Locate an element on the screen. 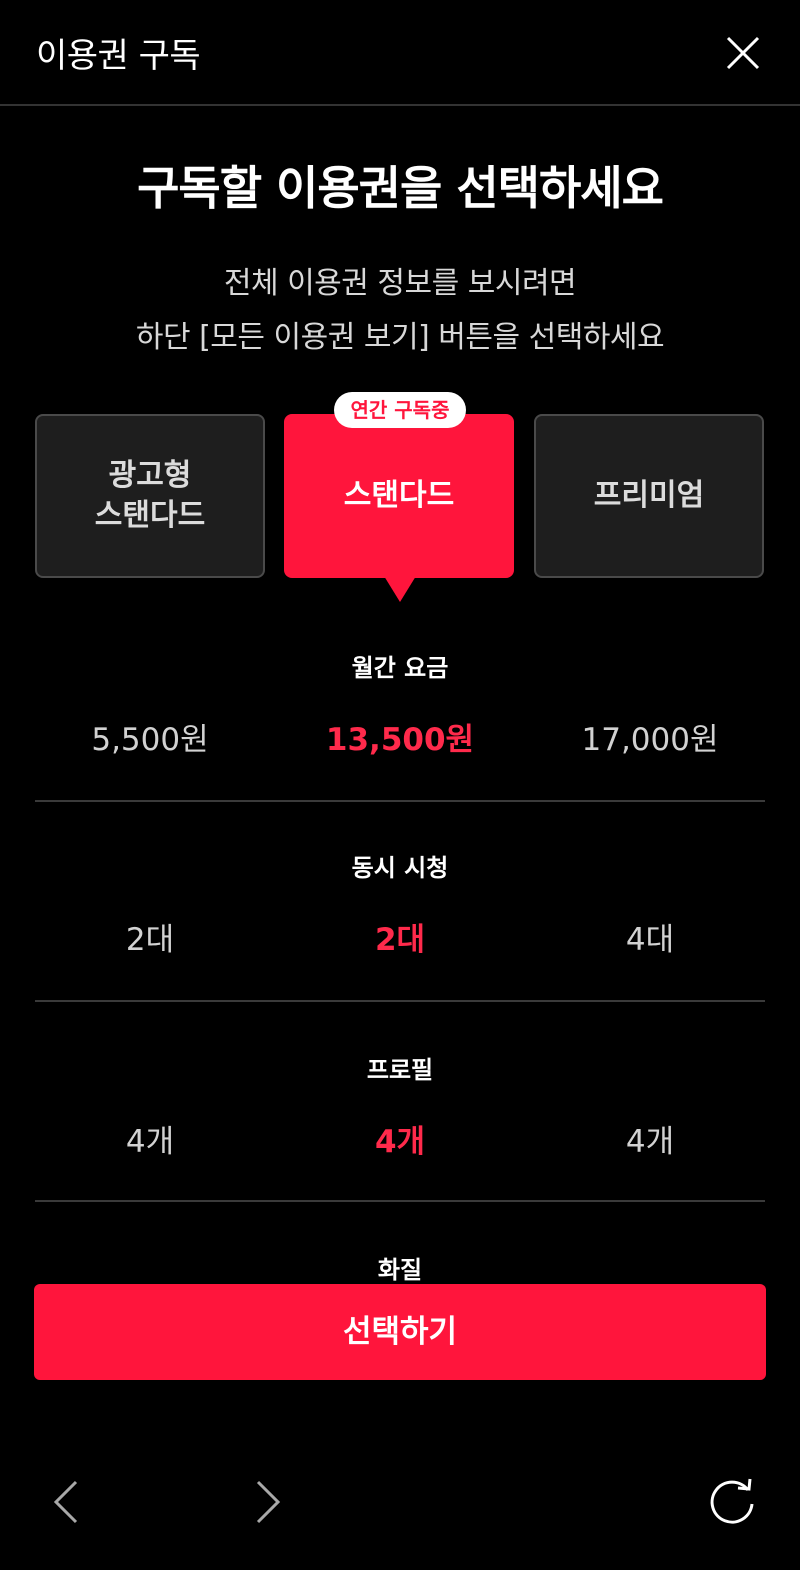 This screenshot has width=800, height=1570. chevron-right-icon is located at coordinates (268, 1502).